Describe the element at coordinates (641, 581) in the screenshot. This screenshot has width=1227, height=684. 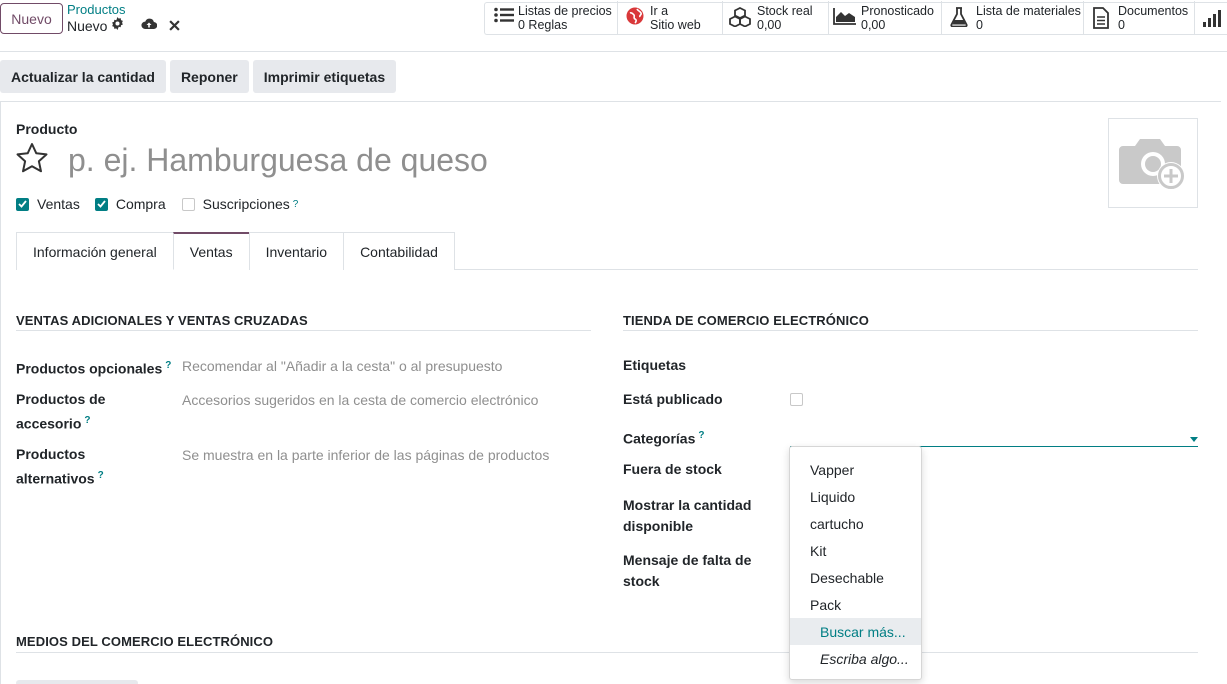
I see `oos-message-line2: stock` at that location.